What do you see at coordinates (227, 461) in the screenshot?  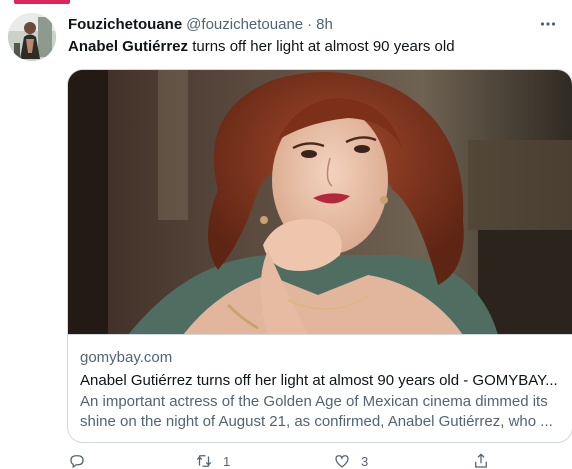 I see `retweet-count: 1` at bounding box center [227, 461].